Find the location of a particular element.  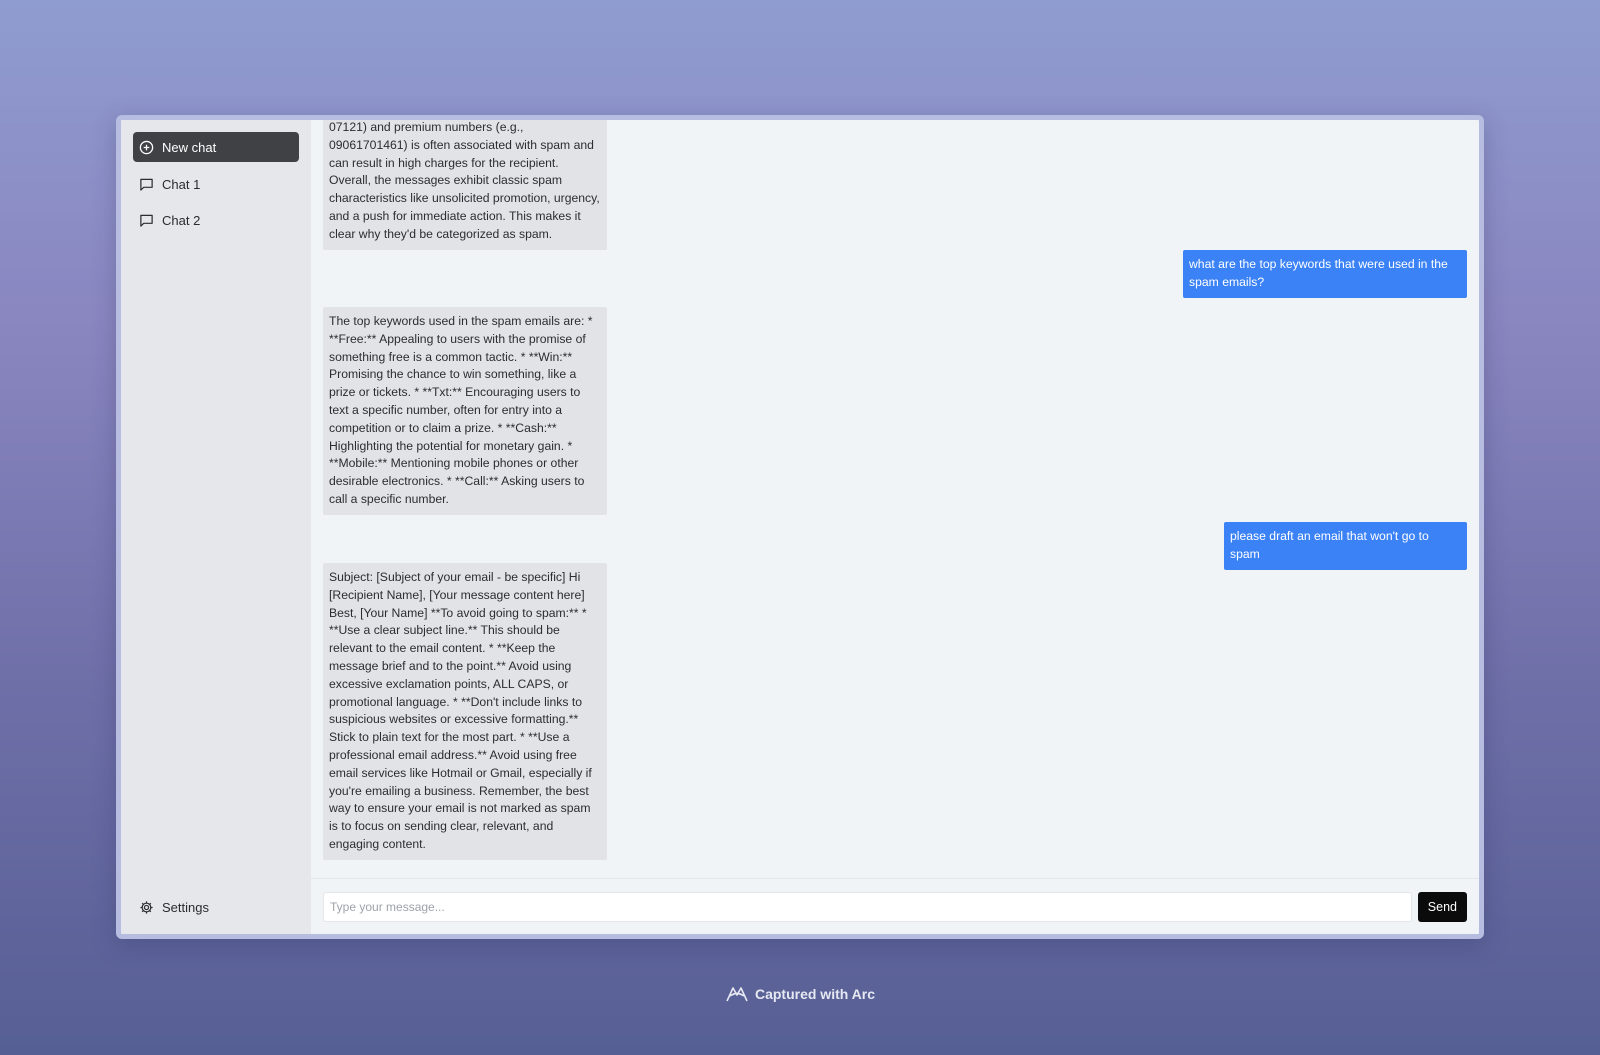

sidebar-item-chat-1: Chat 1 is located at coordinates (216, 184).